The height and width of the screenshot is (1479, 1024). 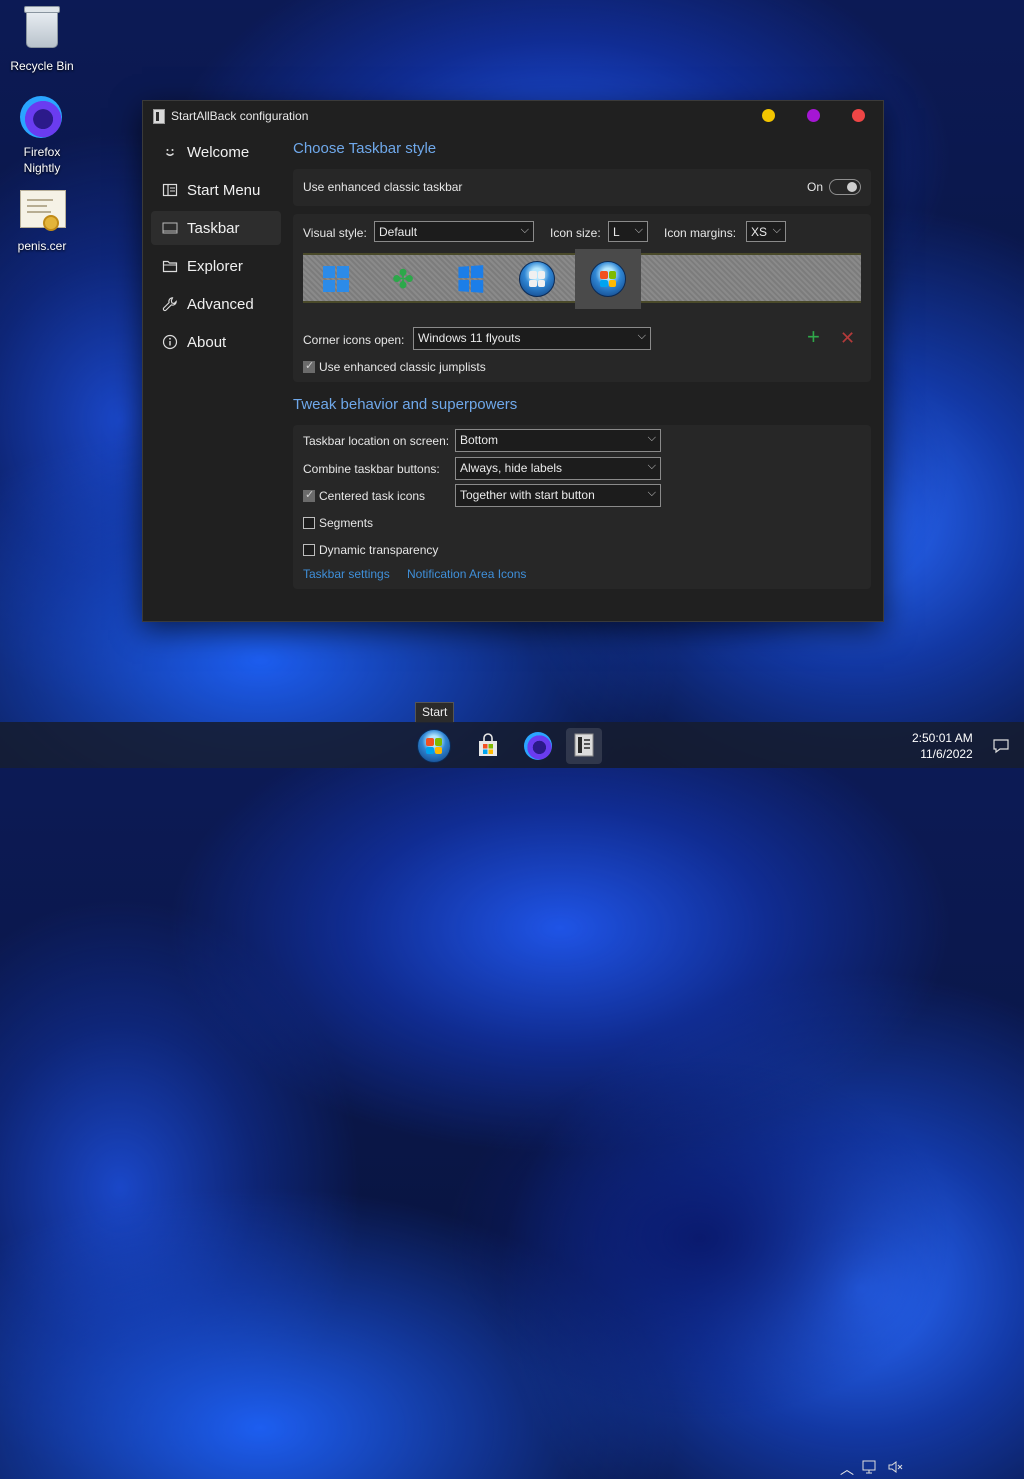 What do you see at coordinates (42, 30) in the screenshot?
I see `recycle-bin-icon` at bounding box center [42, 30].